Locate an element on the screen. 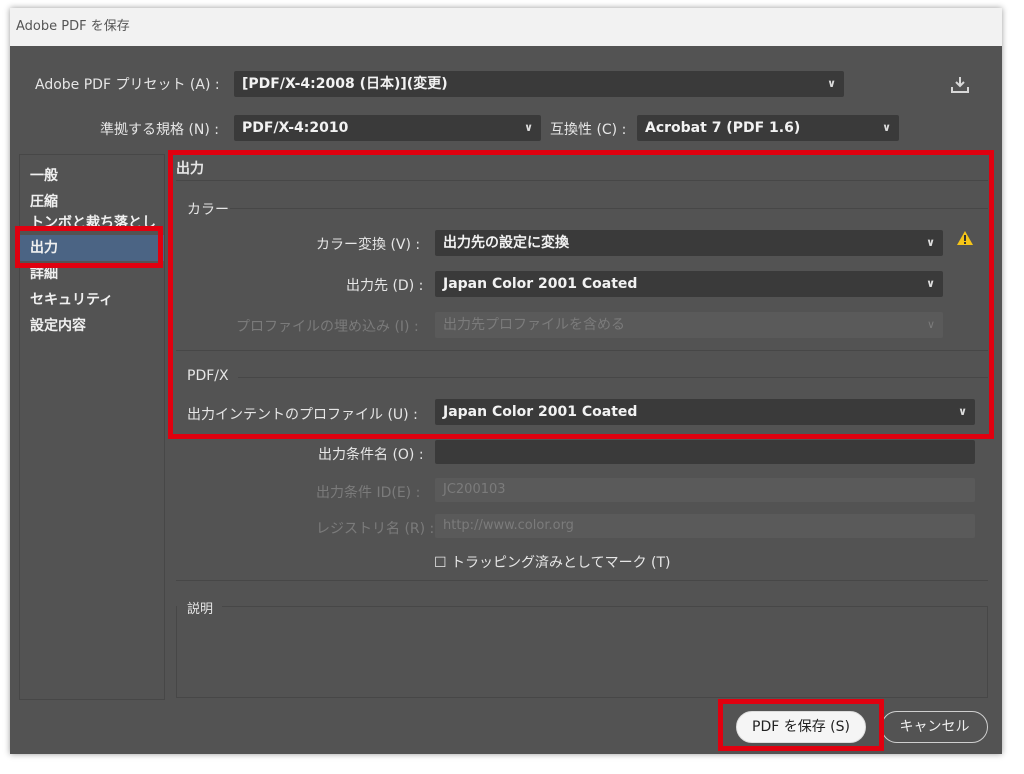 This screenshot has height=774, width=1024. sidebar-item-security: セキュリティ is located at coordinates (92, 300).